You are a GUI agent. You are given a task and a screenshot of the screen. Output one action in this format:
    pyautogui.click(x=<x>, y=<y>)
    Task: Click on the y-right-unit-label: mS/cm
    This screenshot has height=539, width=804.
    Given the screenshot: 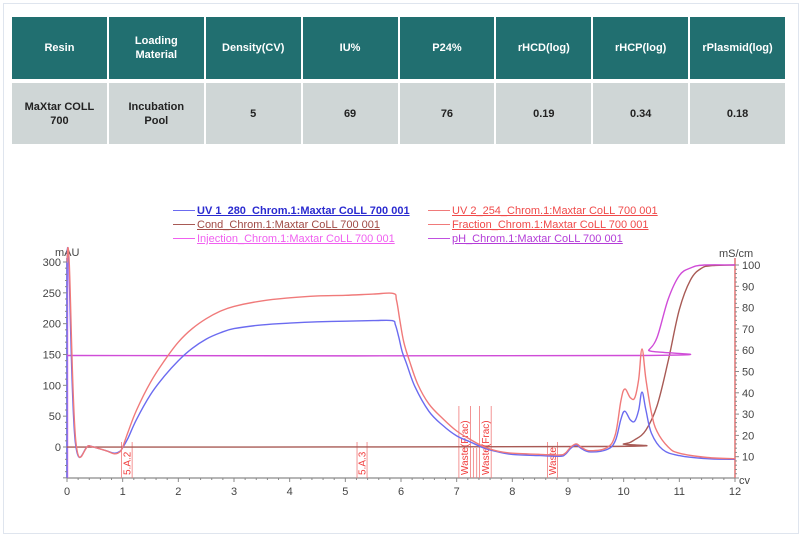 What is the action you would take?
    pyautogui.click(x=736, y=254)
    